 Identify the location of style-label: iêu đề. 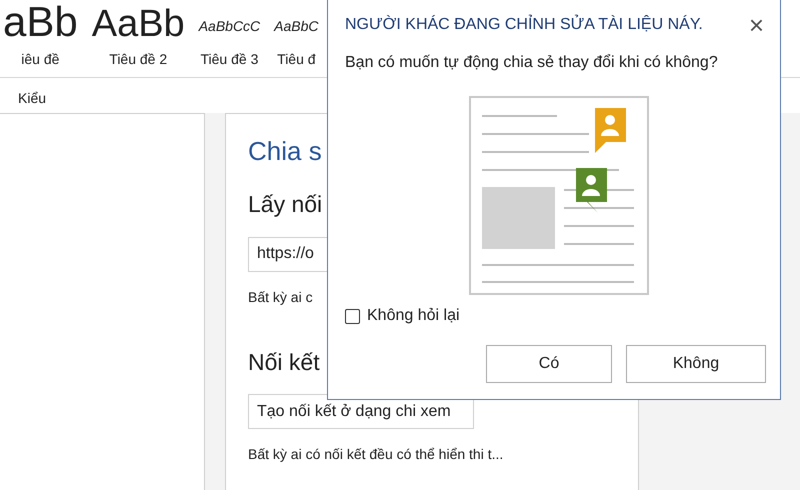
(40, 59).